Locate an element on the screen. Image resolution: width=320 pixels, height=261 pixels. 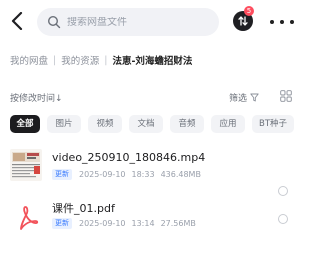
file-time: 13:14 is located at coordinates (143, 223).